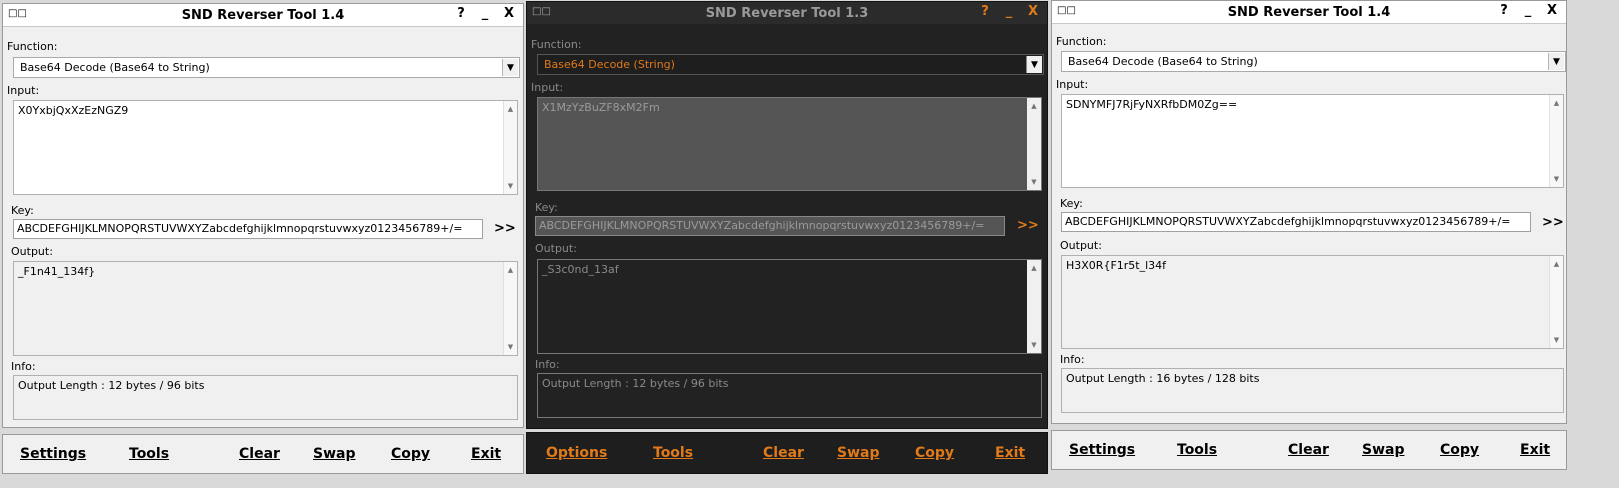  I want to click on input-text: X1MzYzBuZF8xM2Fm, so click(601, 107).